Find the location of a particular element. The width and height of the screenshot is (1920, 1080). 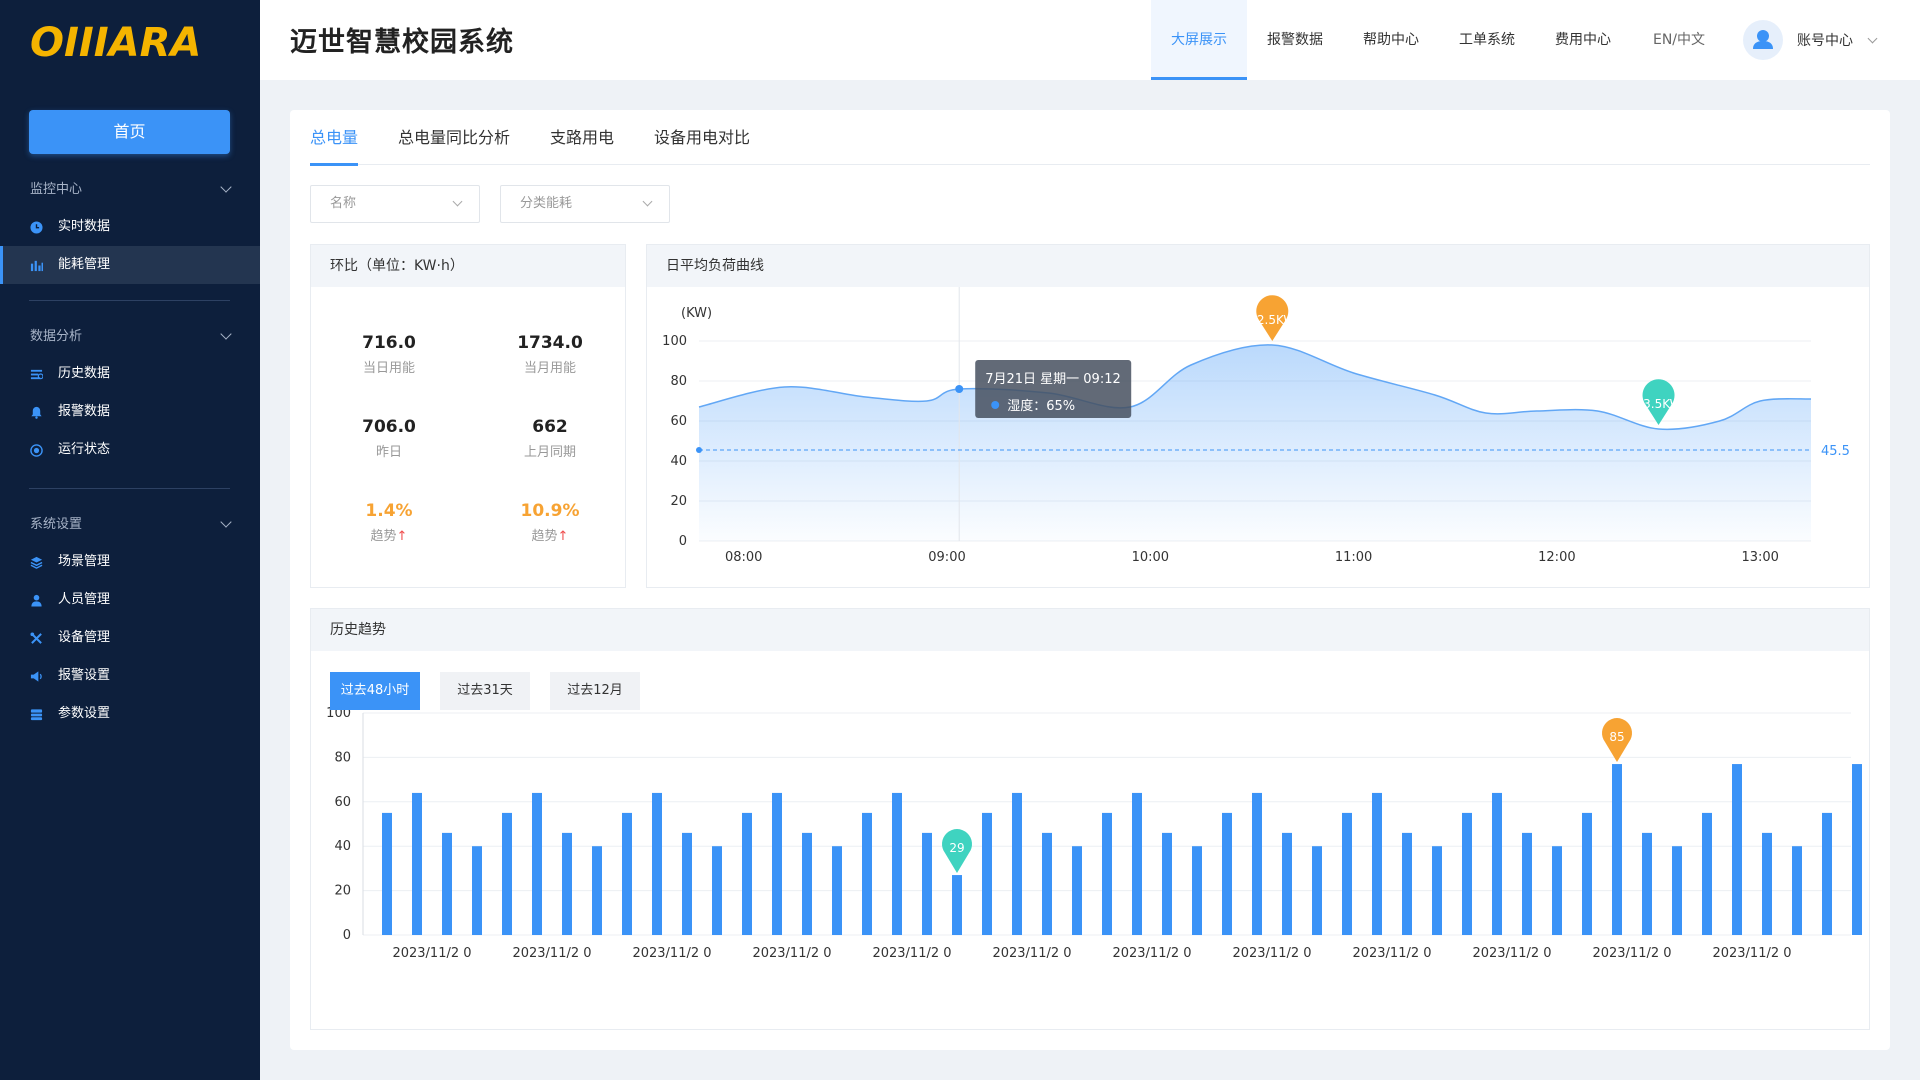

language-switch: EN/中文 is located at coordinates (1679, 40).